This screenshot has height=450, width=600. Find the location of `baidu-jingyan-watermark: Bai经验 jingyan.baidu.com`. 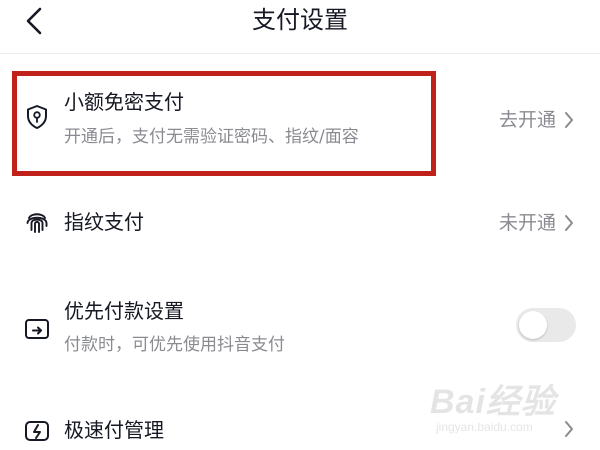

baidu-jingyan-watermark: Bai经验 jingyan.baidu.com is located at coordinates (505, 409).